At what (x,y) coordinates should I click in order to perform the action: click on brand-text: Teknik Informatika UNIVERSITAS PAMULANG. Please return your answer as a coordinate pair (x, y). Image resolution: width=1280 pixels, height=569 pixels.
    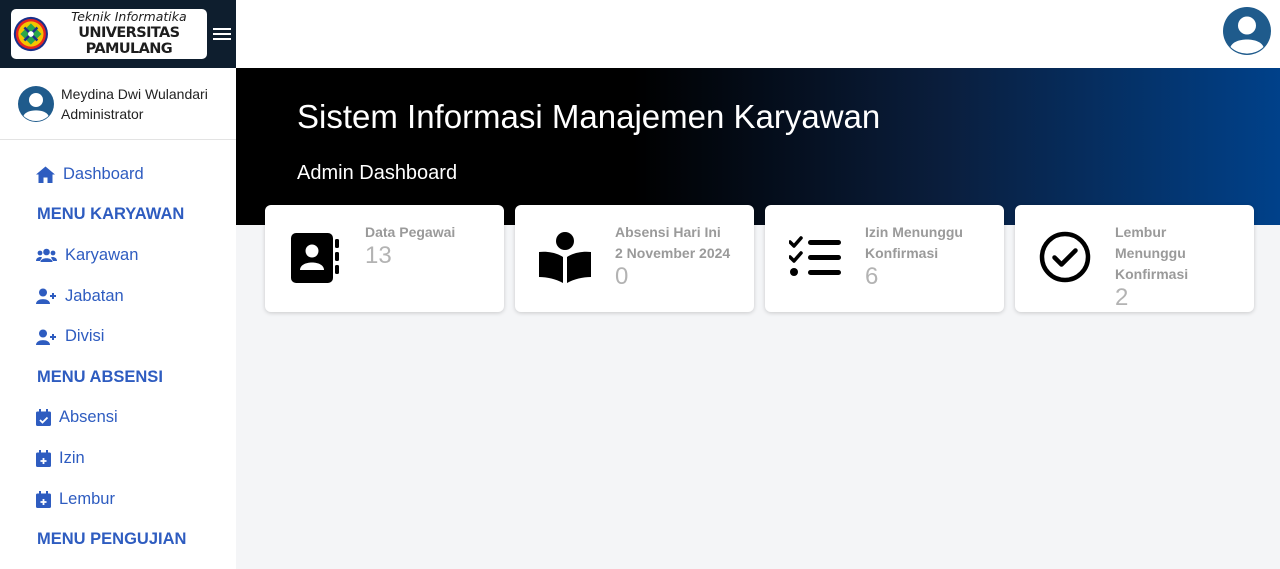
    Looking at the image, I should click on (129, 33).